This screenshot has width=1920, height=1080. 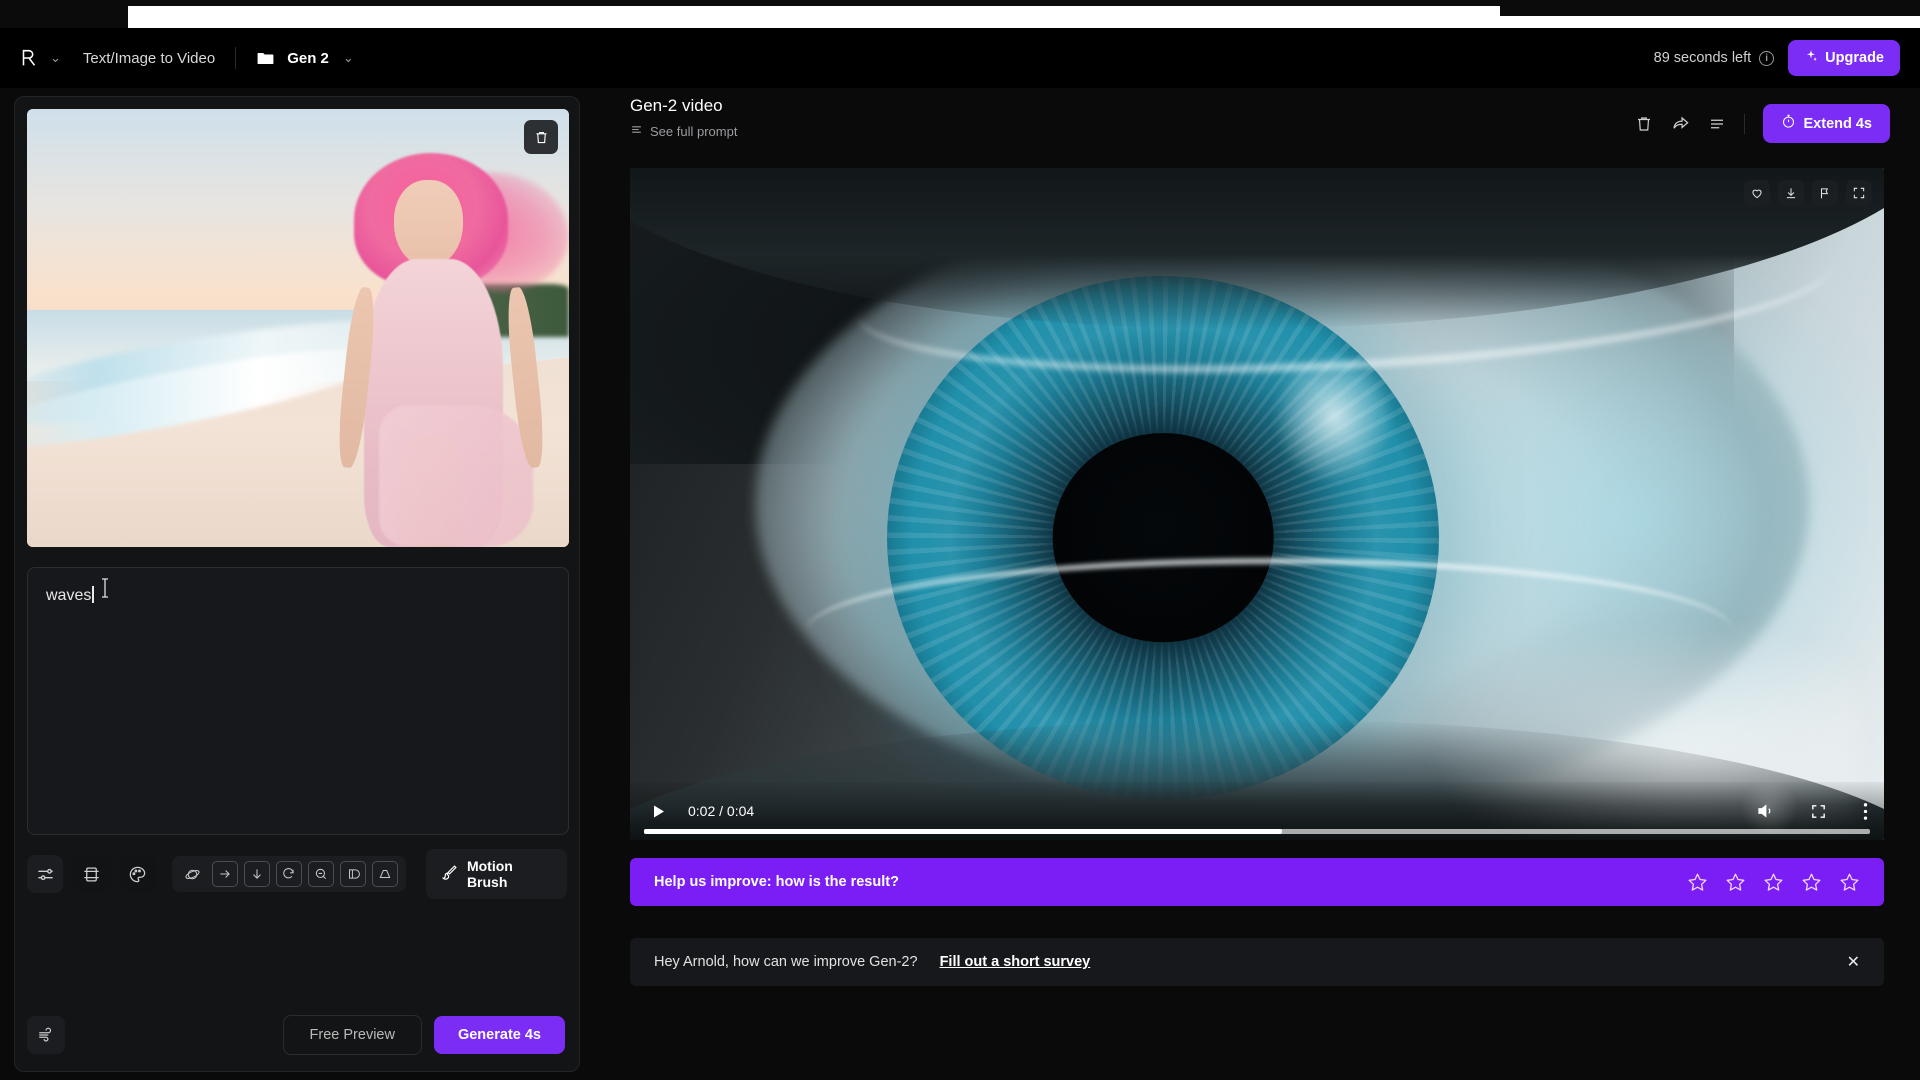 What do you see at coordinates (91, 874) in the screenshot?
I see `frame-icon` at bounding box center [91, 874].